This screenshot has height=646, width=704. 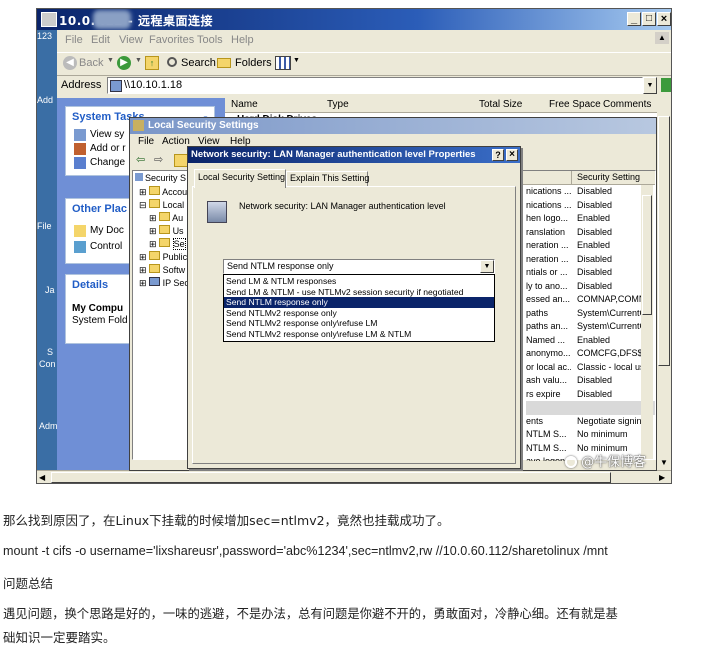 What do you see at coordinates (512, 155) in the screenshot?
I see `dialog-close-button: ×` at bounding box center [512, 155].